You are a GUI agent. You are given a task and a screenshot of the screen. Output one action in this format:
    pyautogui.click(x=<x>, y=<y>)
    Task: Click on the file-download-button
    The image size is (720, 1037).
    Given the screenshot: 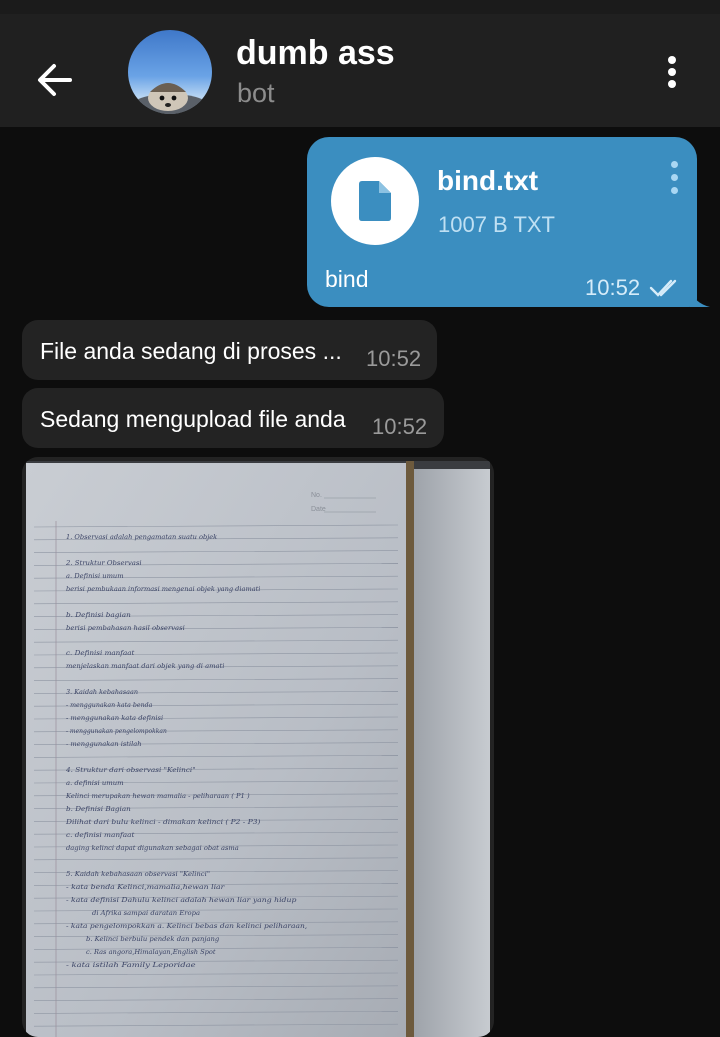 What is the action you would take?
    pyautogui.click(x=375, y=201)
    